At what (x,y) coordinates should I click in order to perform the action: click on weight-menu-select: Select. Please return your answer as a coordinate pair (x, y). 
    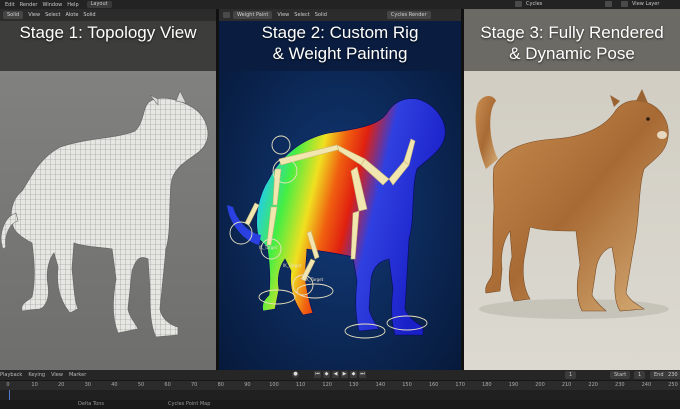
    Looking at the image, I should click on (301, 15).